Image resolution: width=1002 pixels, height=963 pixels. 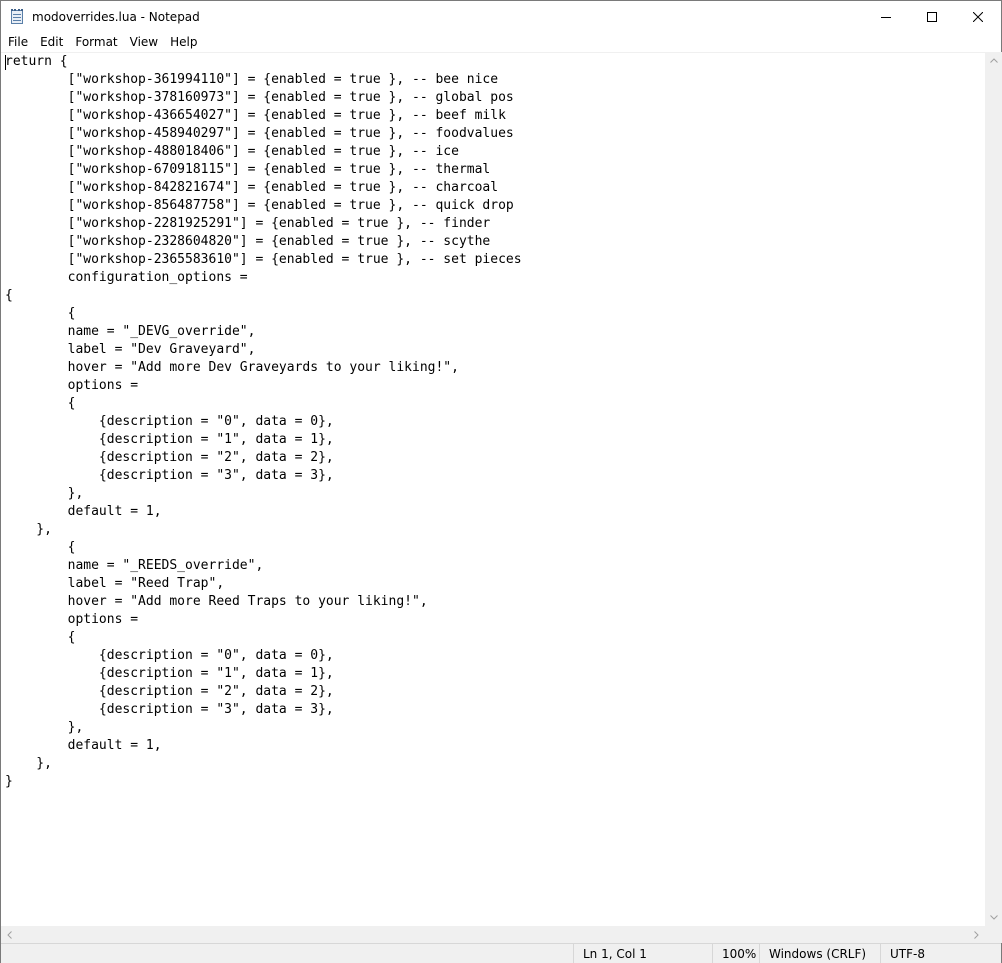 What do you see at coordinates (493, 934) in the screenshot?
I see `horizontal-scrollbar` at bounding box center [493, 934].